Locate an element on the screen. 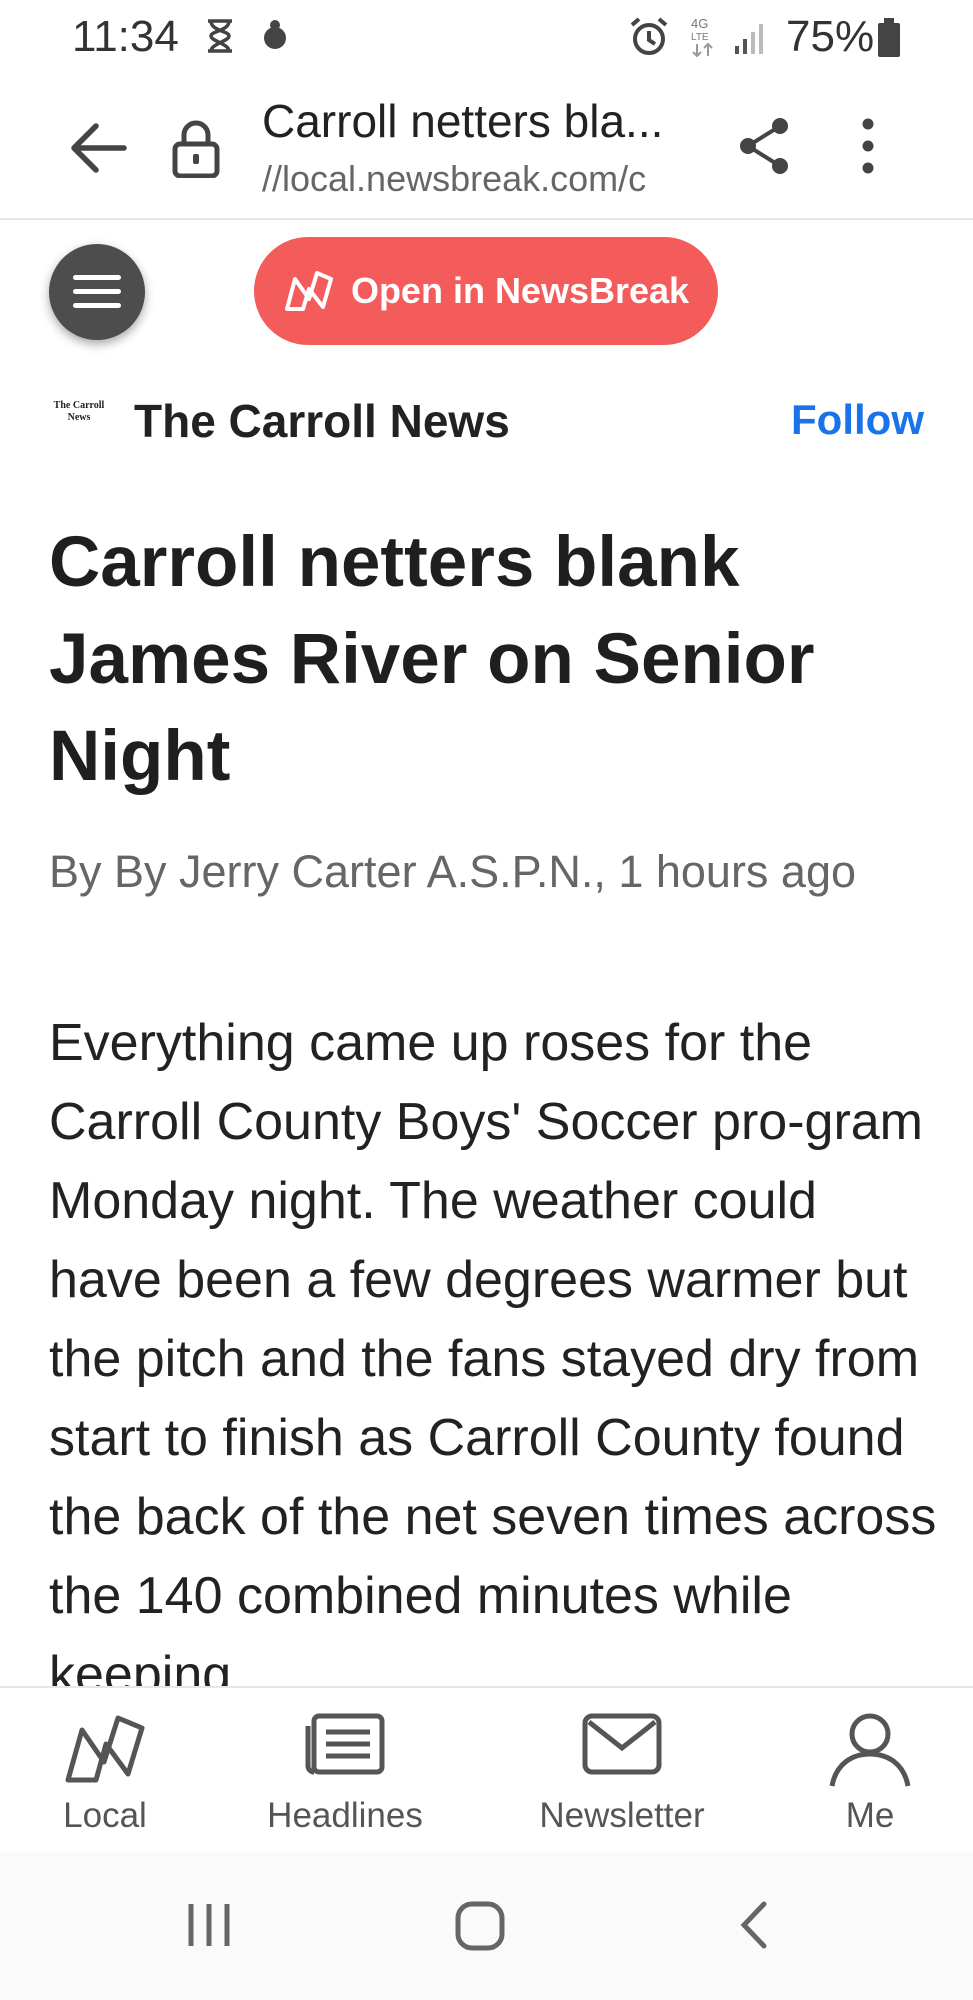 The image size is (973, 2000). nav-item-newsletter: Newsletter is located at coordinates (622, 1771).